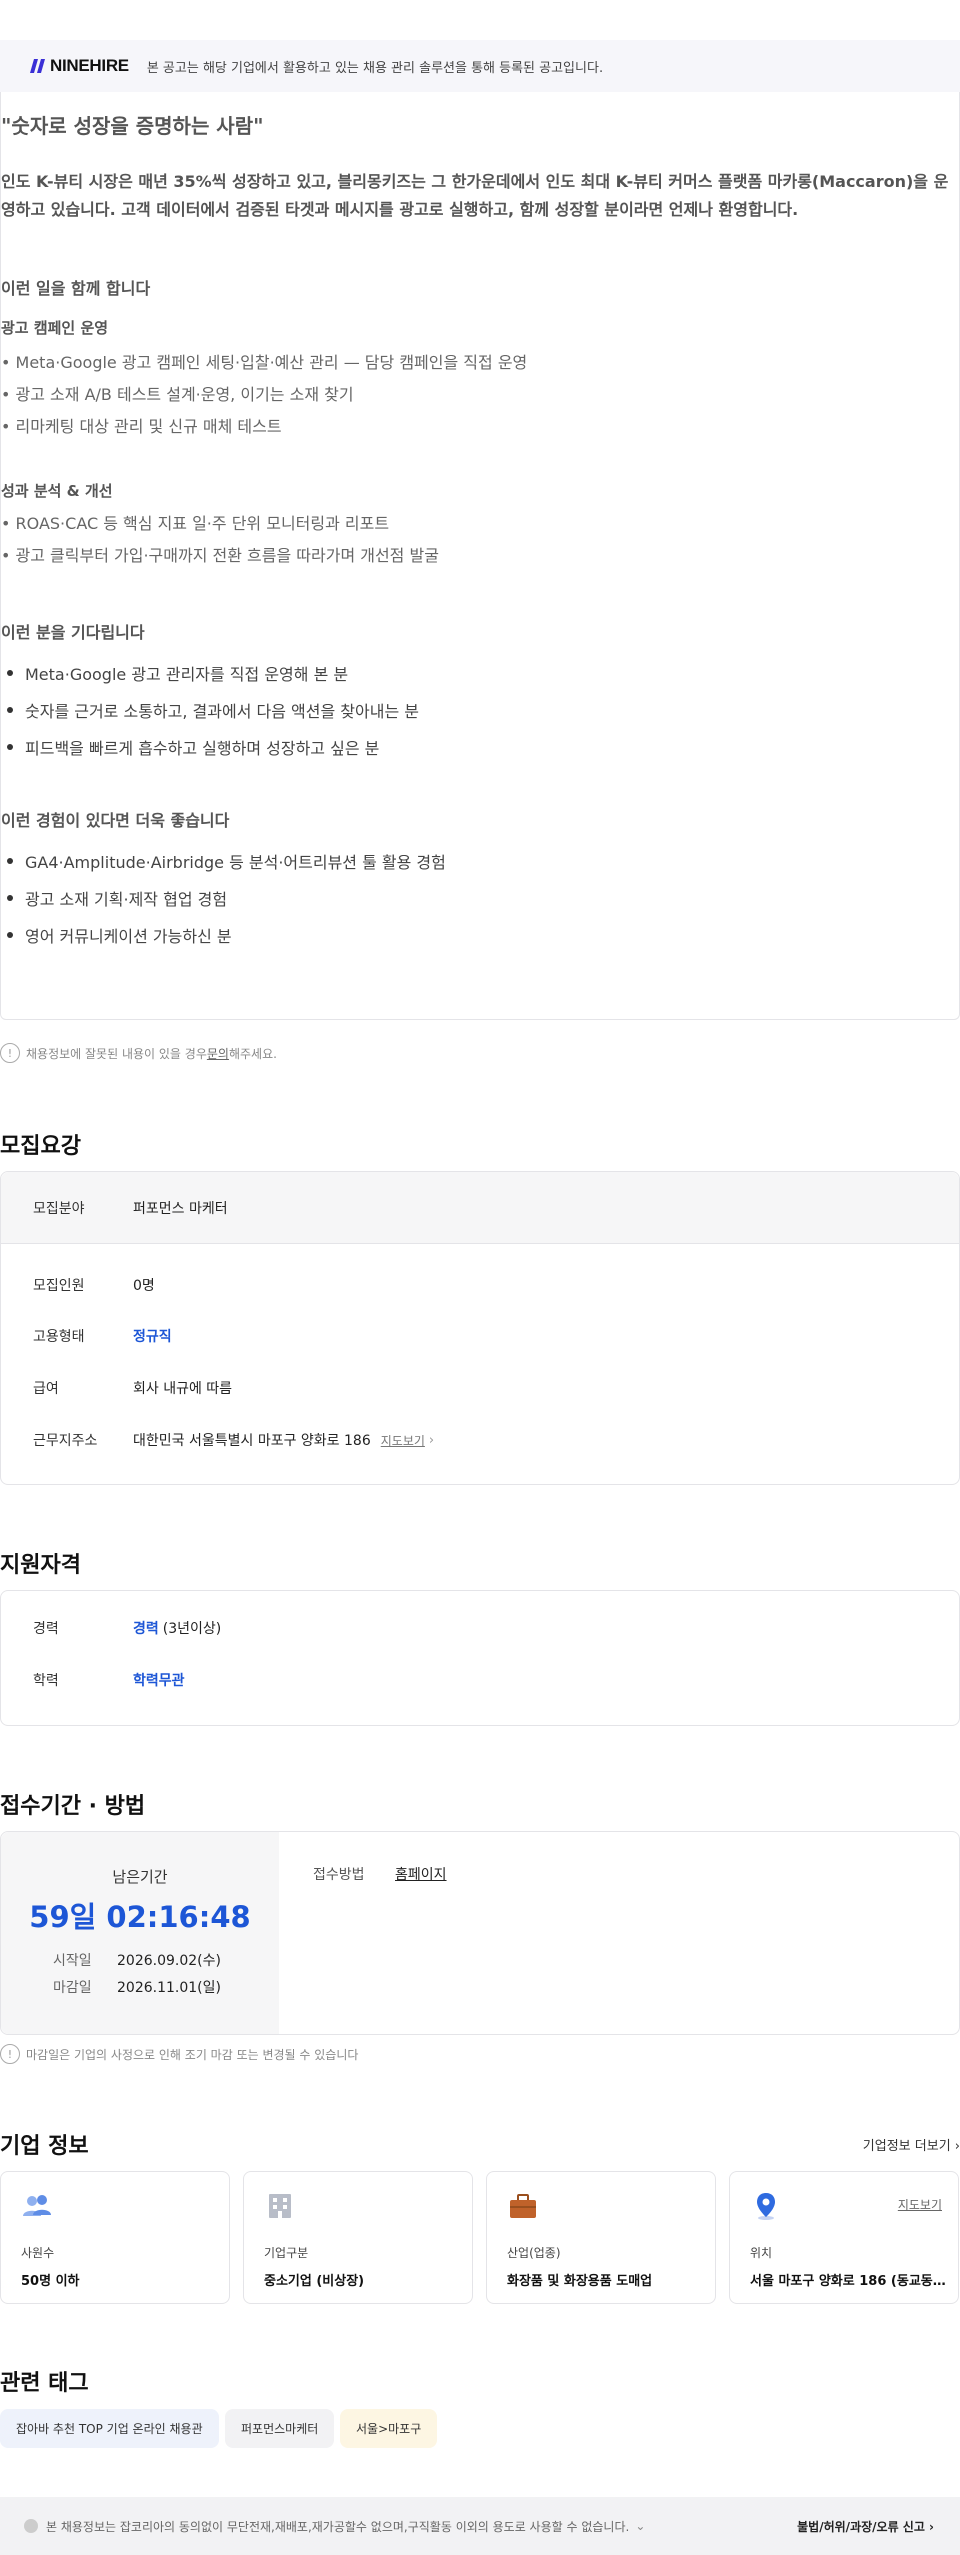  What do you see at coordinates (220, 555) in the screenshot?
I see `analysis-line: • 광고 클릭부터 가입·구매까지 전환 흐름을 따라가며 개선점 발굴` at bounding box center [220, 555].